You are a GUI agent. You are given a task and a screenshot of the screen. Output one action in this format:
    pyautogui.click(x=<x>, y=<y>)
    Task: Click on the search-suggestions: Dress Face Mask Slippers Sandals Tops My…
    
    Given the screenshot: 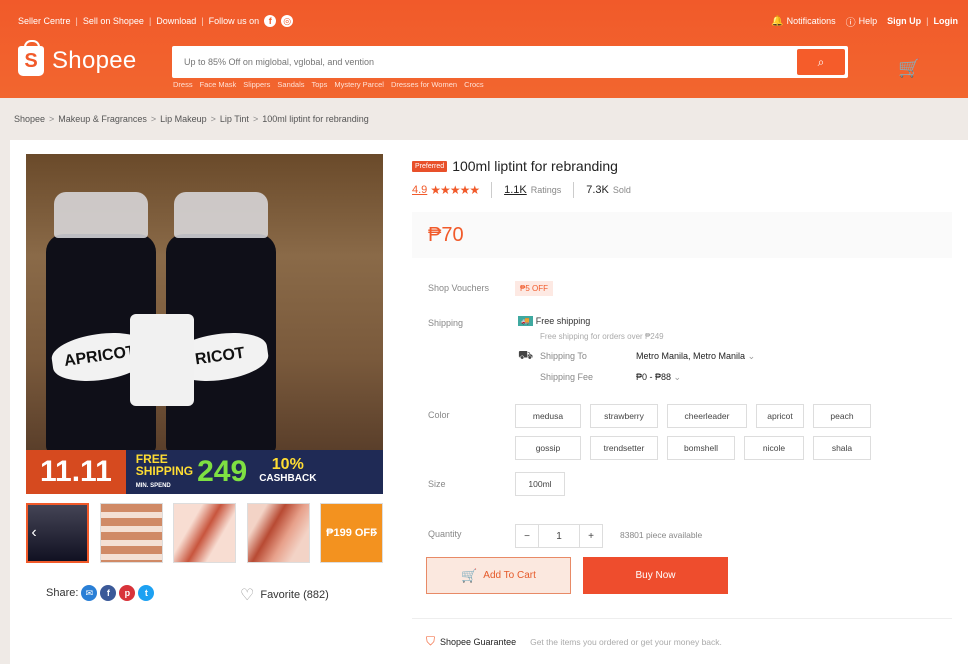 What is the action you would take?
    pyautogui.click(x=332, y=84)
    